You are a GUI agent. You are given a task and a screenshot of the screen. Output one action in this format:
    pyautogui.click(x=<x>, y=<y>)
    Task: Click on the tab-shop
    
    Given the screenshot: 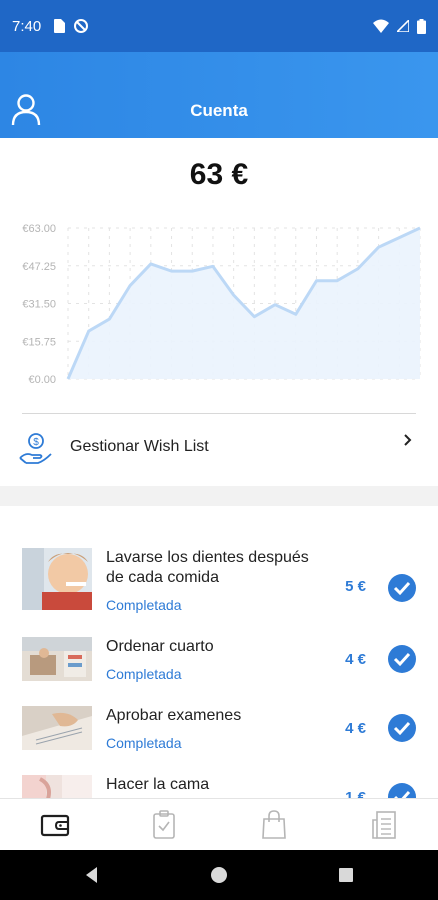 What is the action you would take?
    pyautogui.click(x=274, y=825)
    